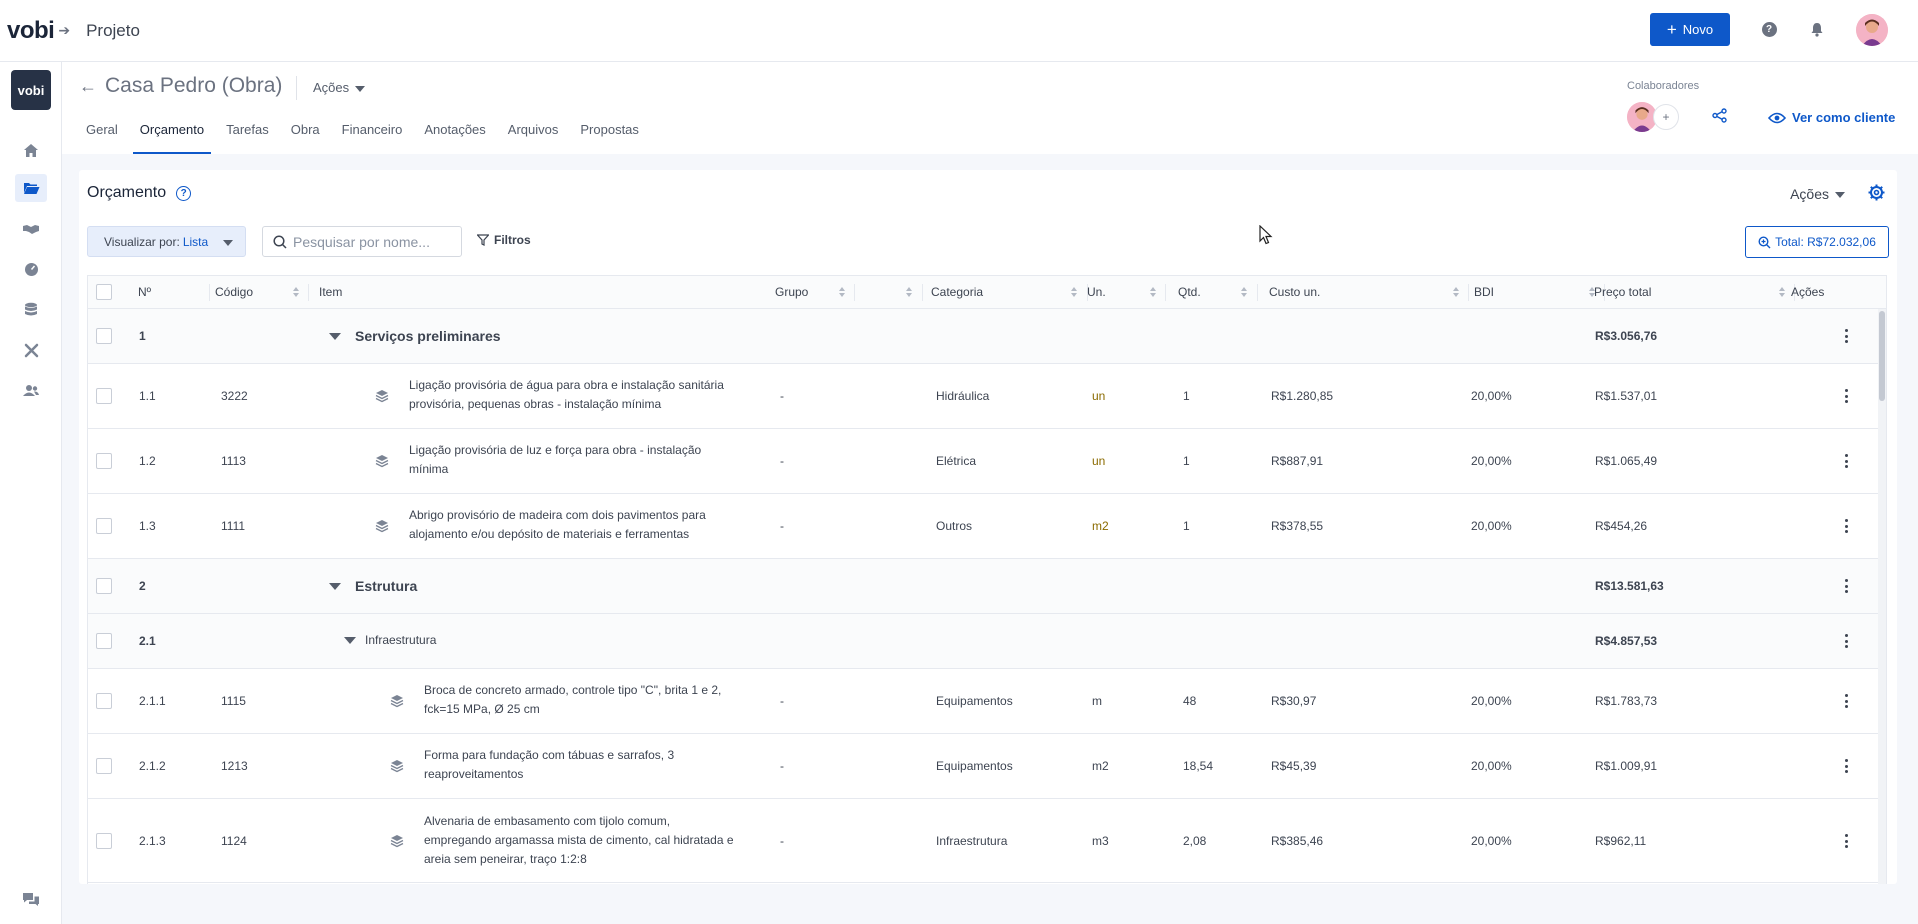 Image resolution: width=1918 pixels, height=924 pixels. I want to click on row-unit: un, so click(1099, 461).